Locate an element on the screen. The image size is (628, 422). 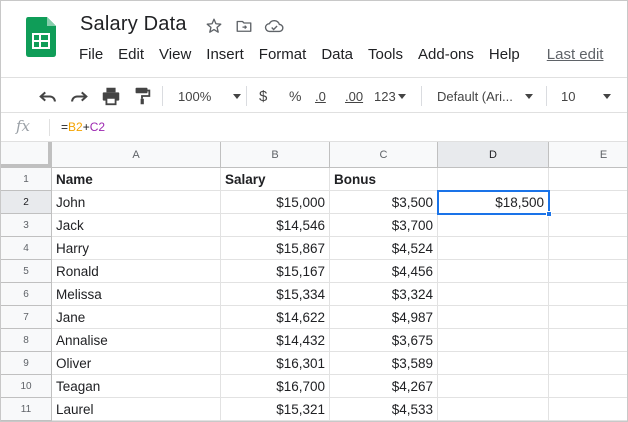
menu-edit: Edit is located at coordinates (131, 54).